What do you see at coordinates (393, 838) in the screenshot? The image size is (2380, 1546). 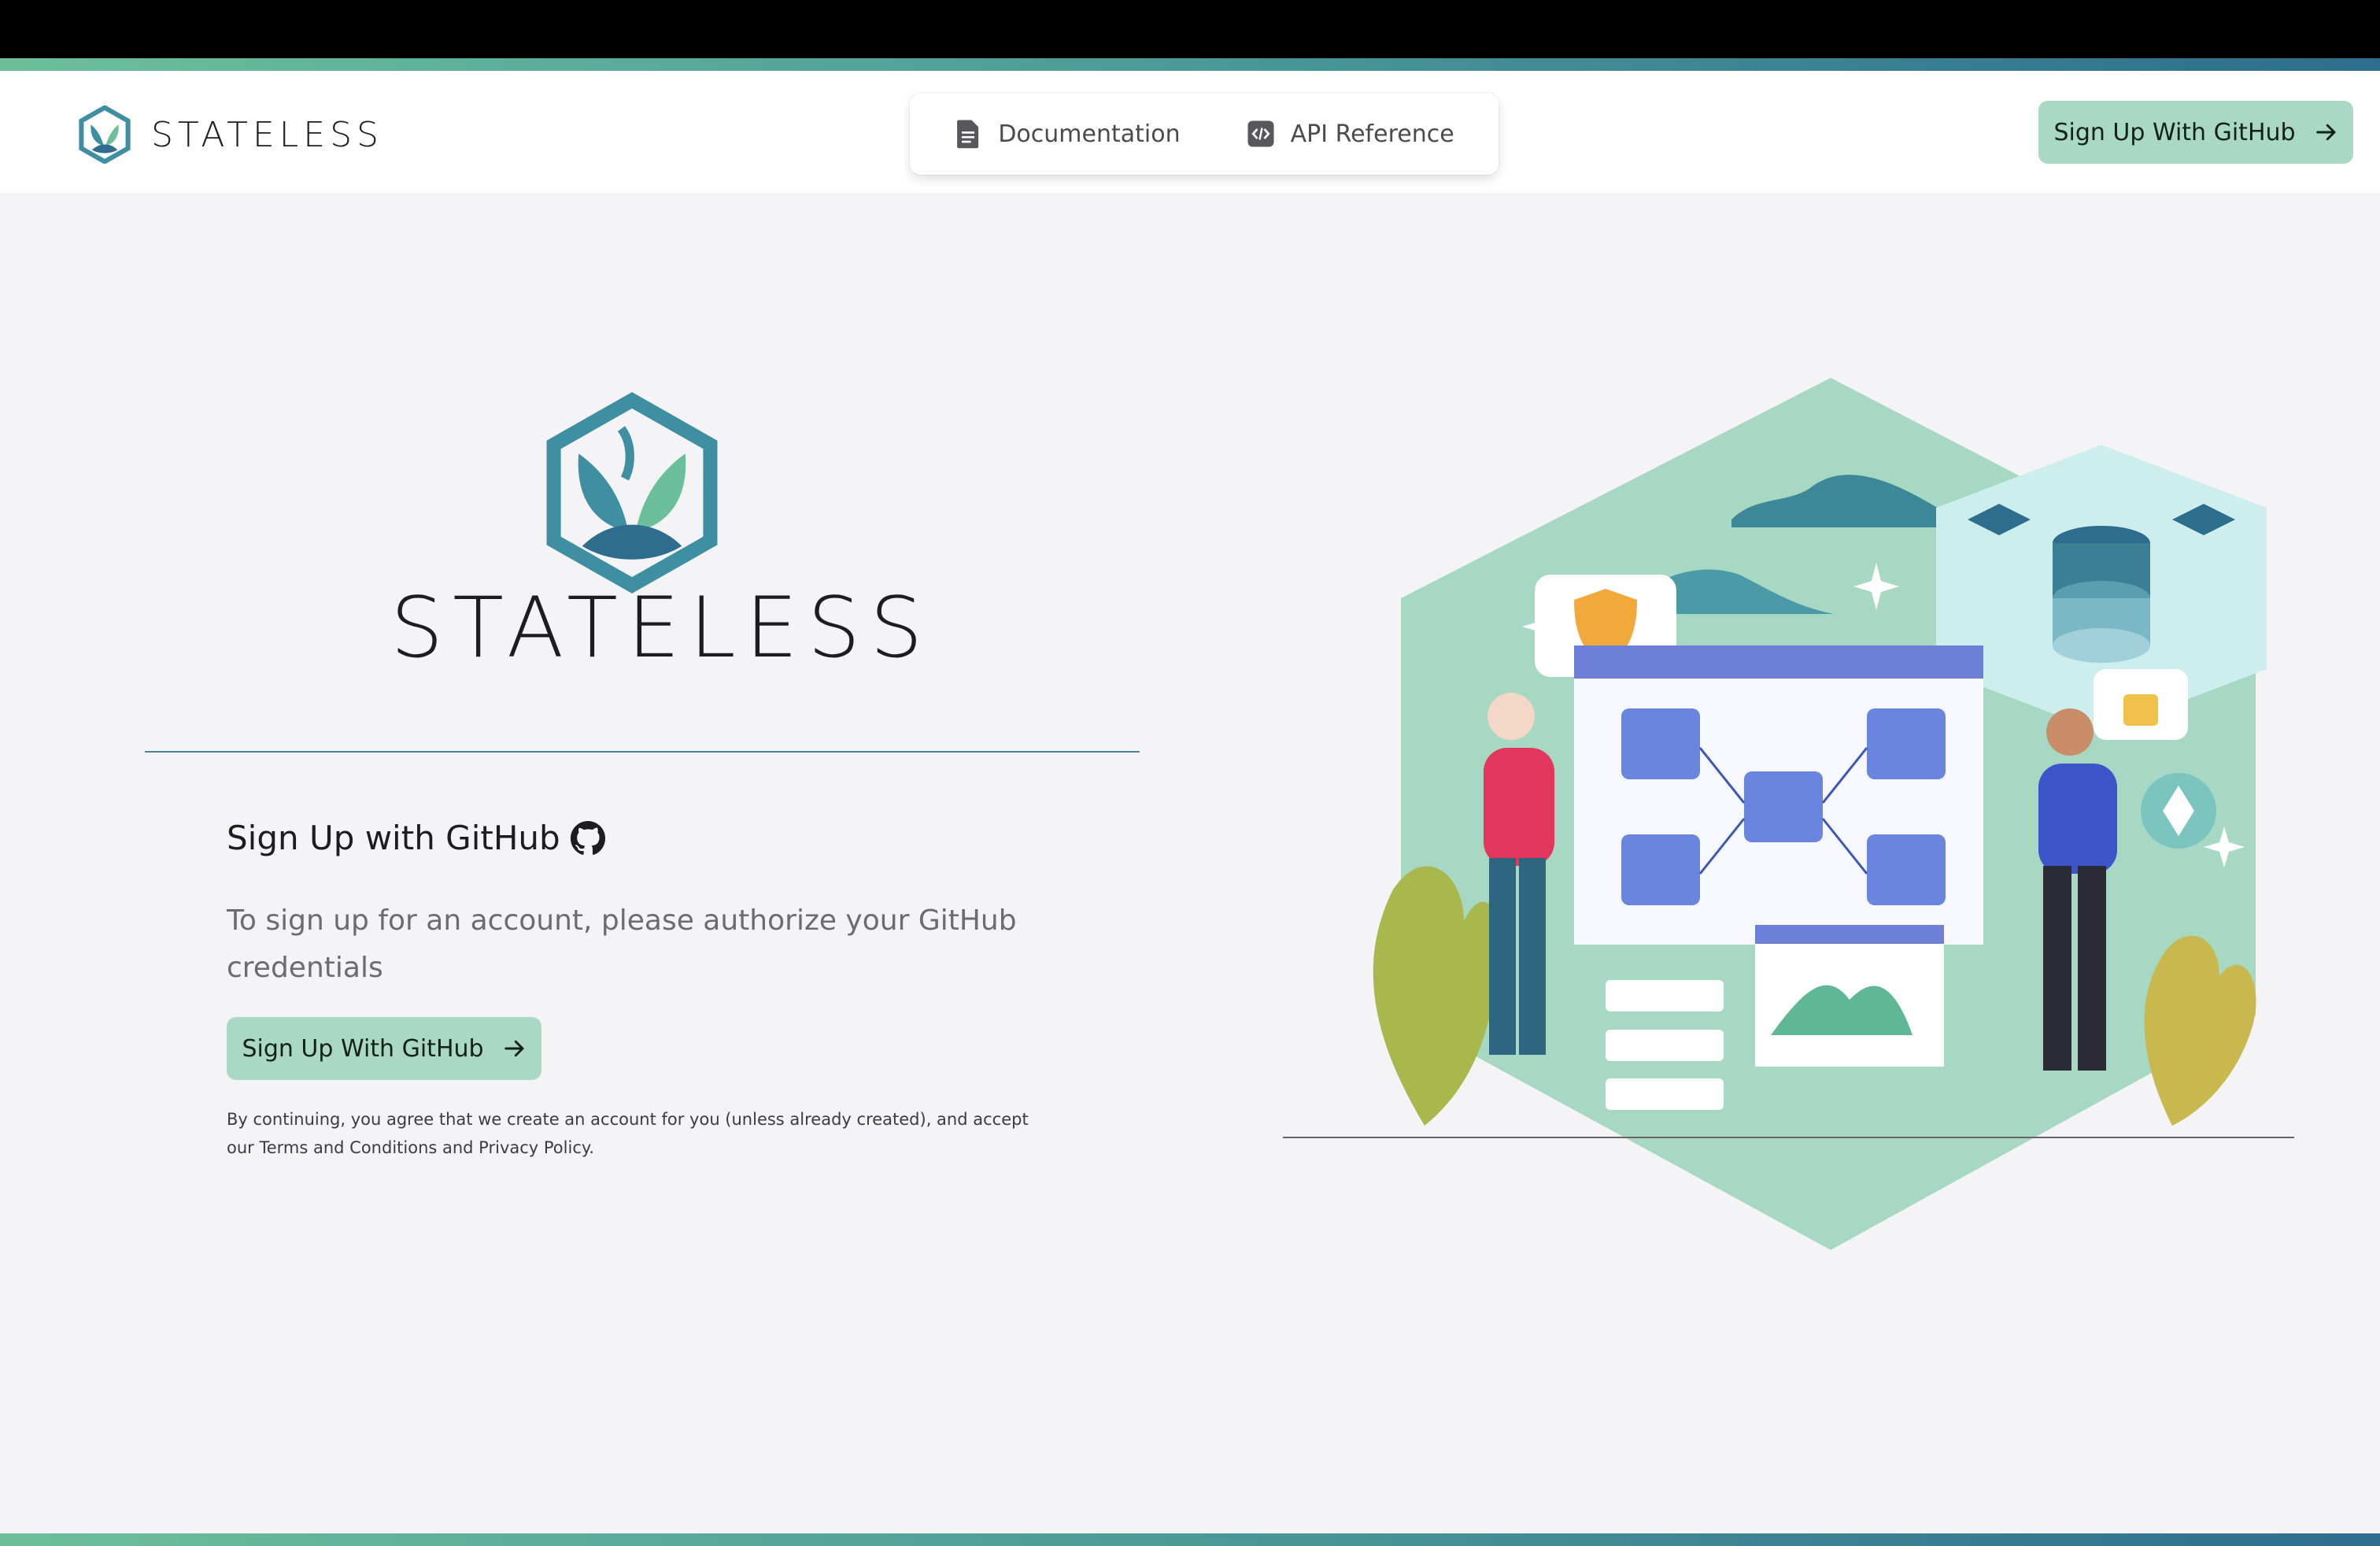 I see `signup-title-text: Sign Up with GitHub` at bounding box center [393, 838].